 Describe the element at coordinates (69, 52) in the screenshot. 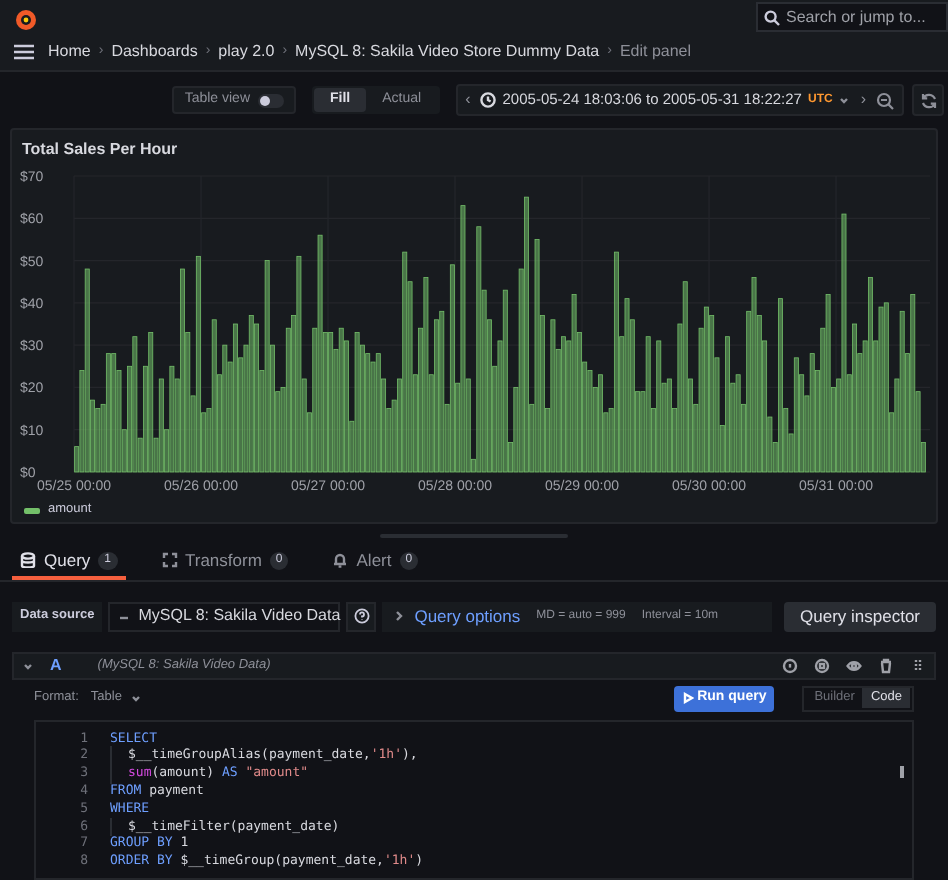

I see `breadcrumb-link: Home` at that location.